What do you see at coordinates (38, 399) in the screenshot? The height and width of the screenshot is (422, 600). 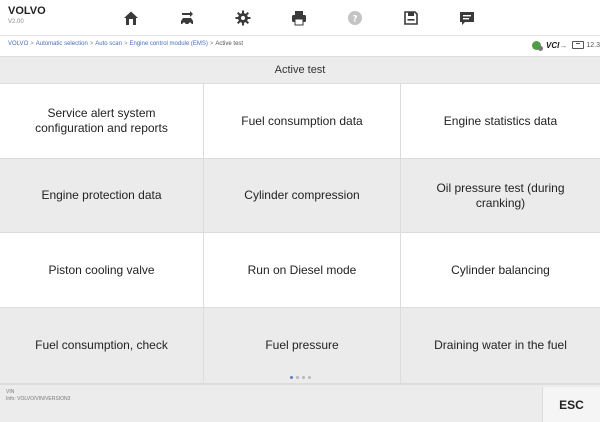 I see `vehicle-info-text: Info: VOLVO/VIN/VERSION3` at bounding box center [38, 399].